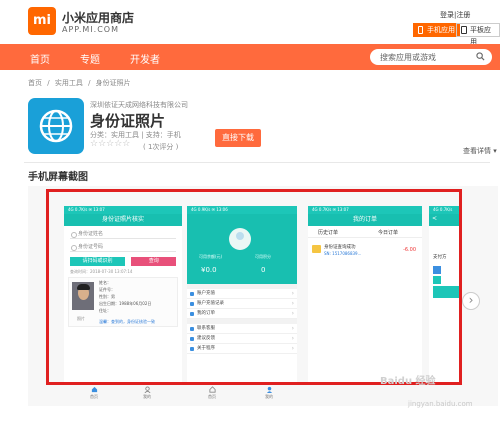 This screenshot has height=423, width=500. I want to click on view-details-link: 查看详情 ▾, so click(480, 151).